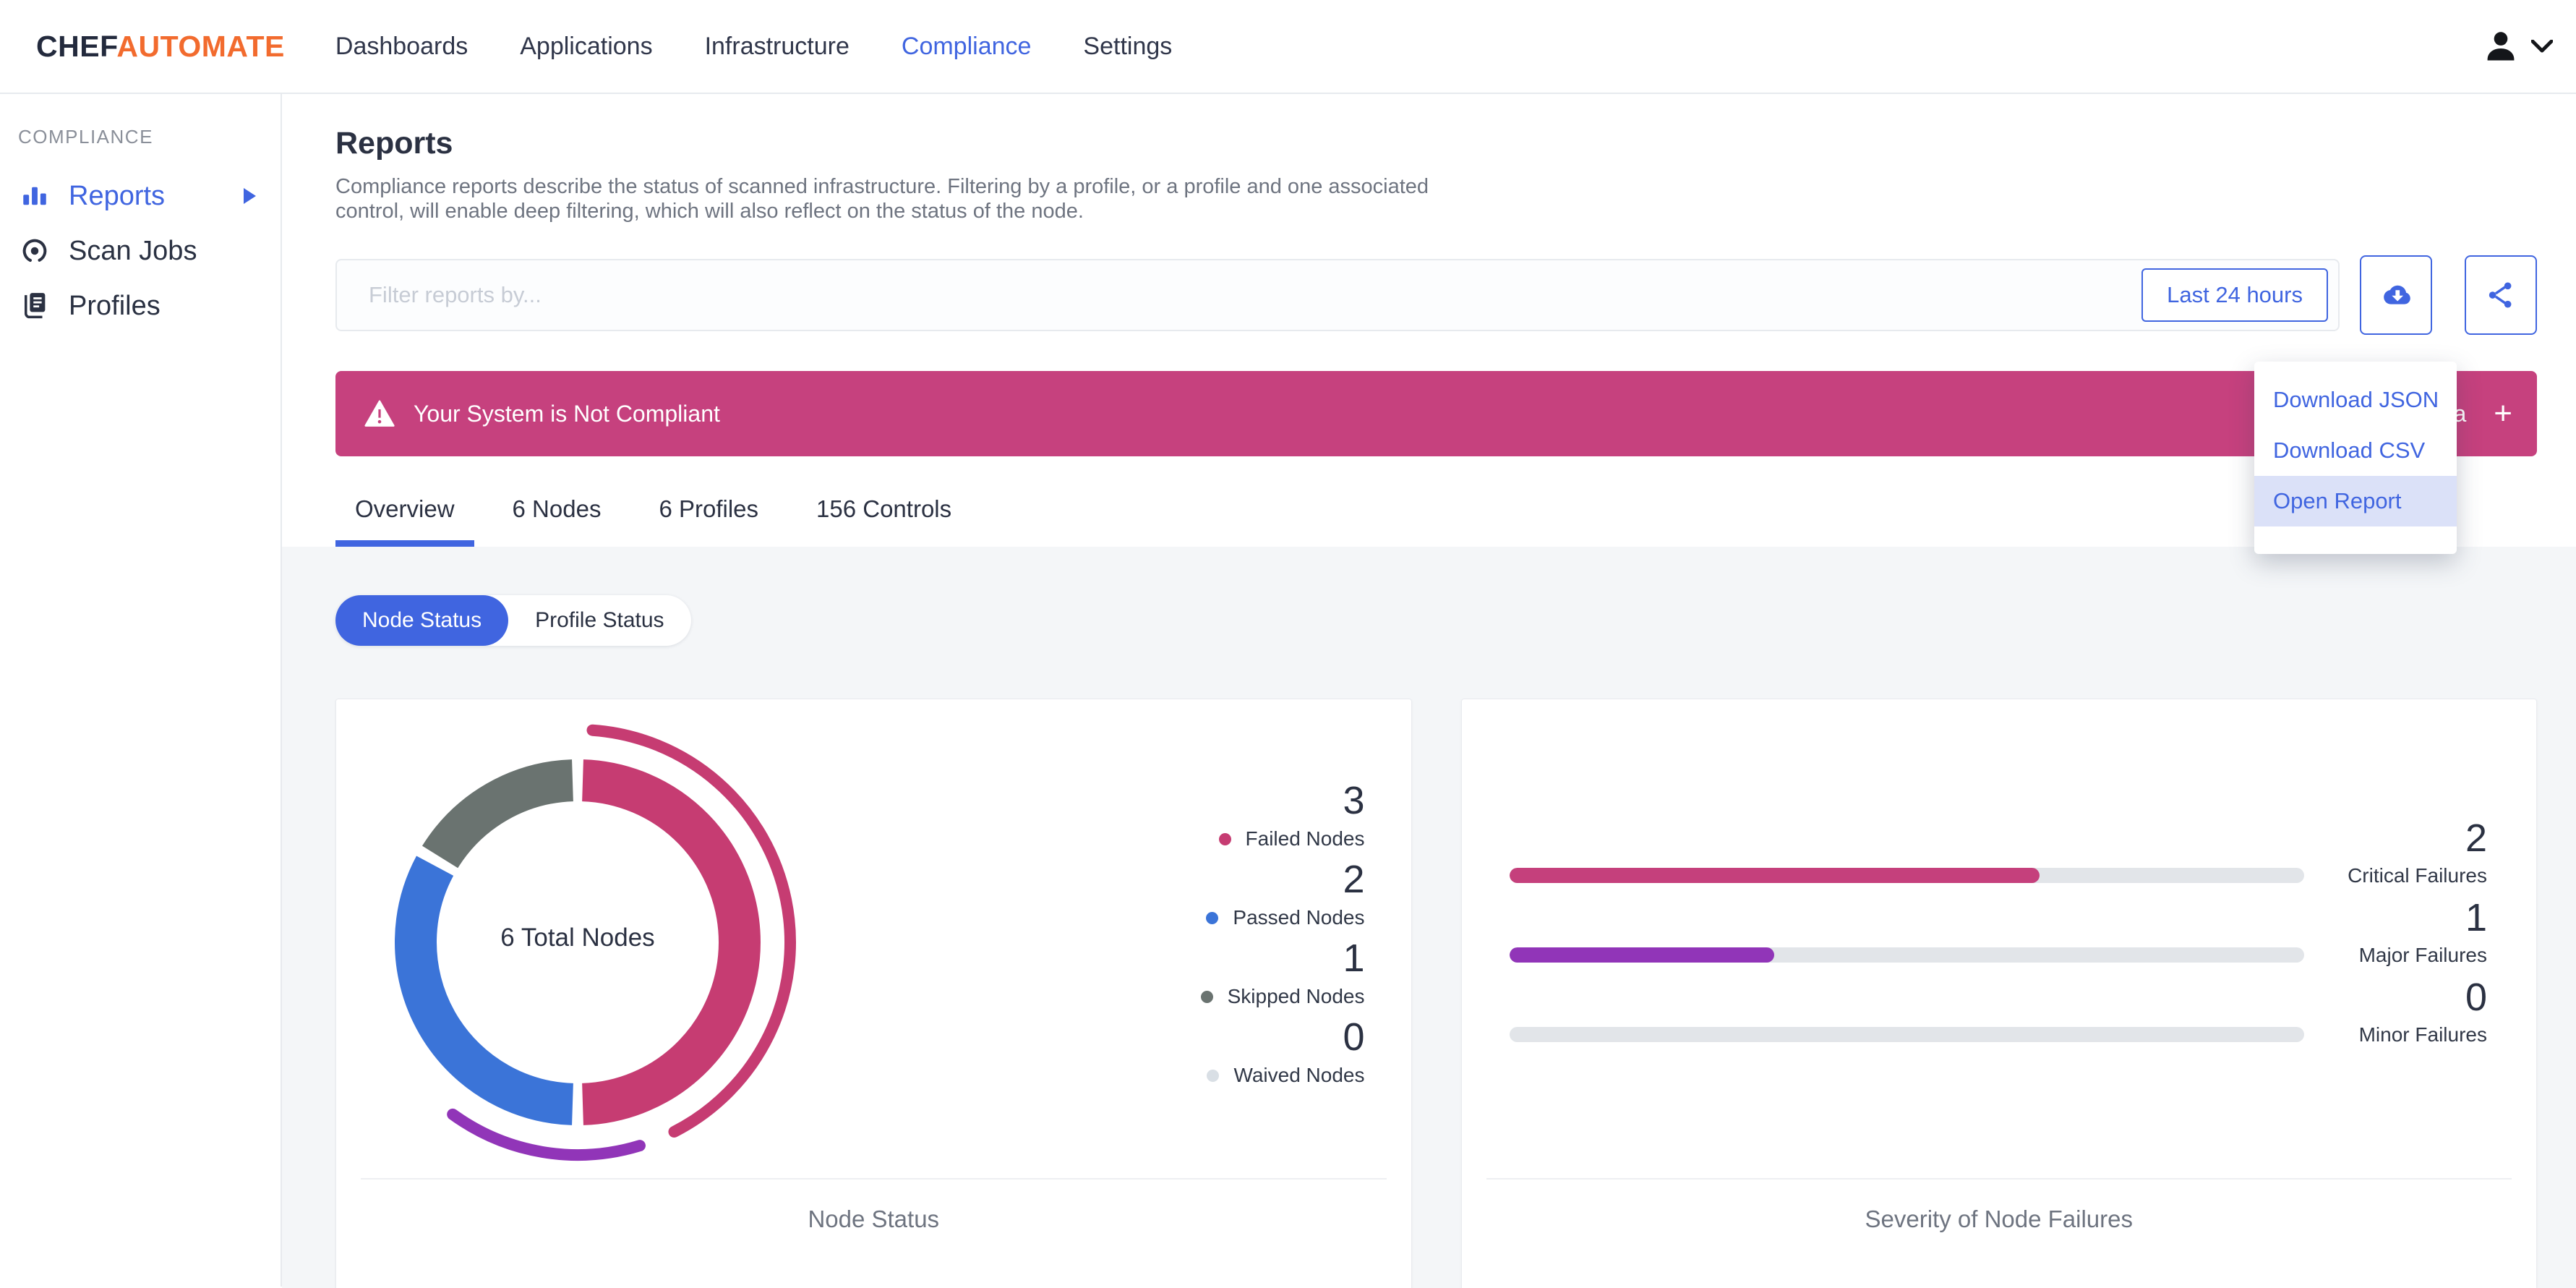 This screenshot has width=2576, height=1288. Describe the element at coordinates (35, 306) in the screenshot. I see `documents-icon` at that location.